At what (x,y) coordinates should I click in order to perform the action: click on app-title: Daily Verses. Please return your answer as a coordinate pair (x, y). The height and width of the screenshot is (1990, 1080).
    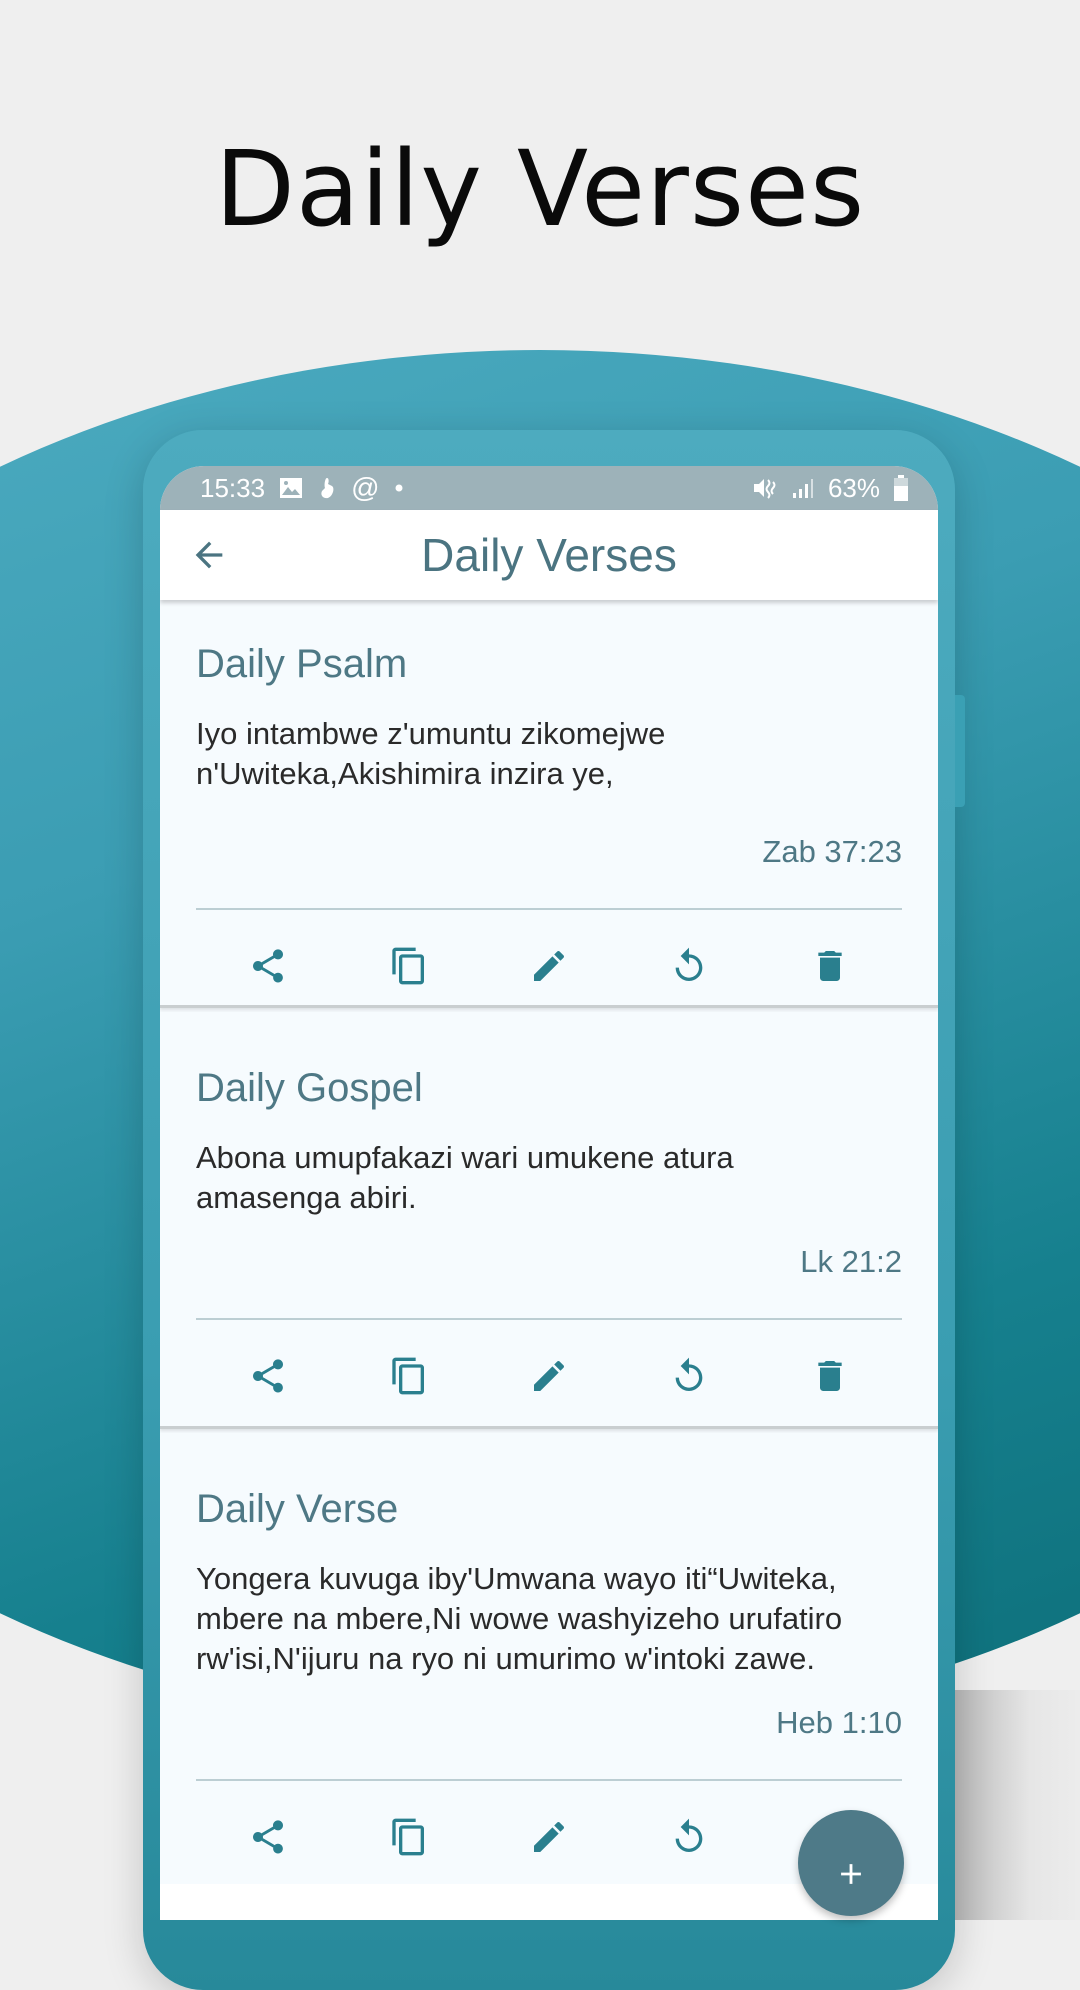
    Looking at the image, I should click on (549, 555).